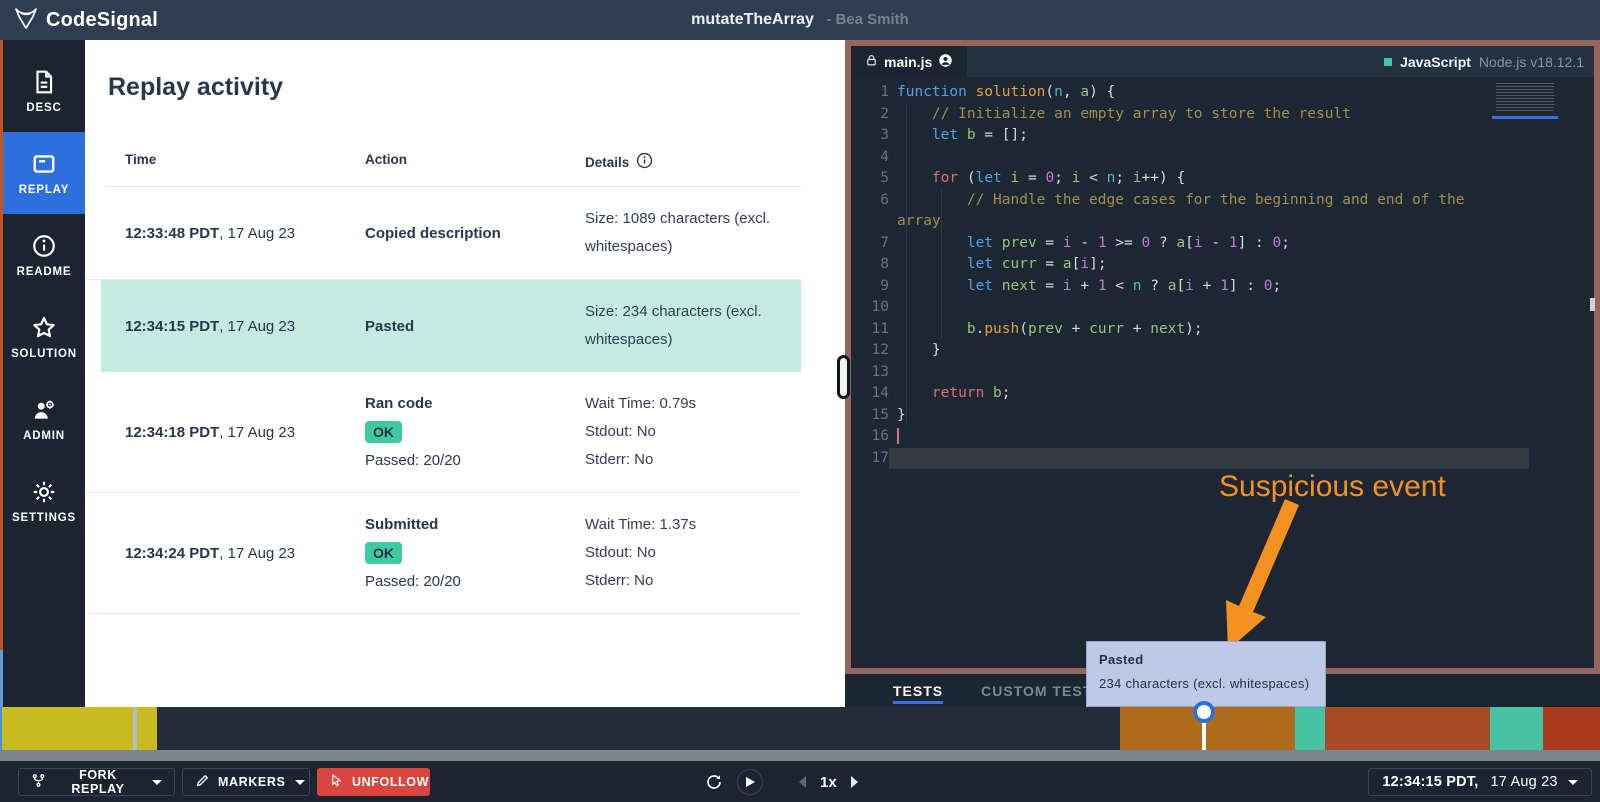 This screenshot has height=802, width=1600. Describe the element at coordinates (945, 62) in the screenshot. I see `user-presence-icon` at that location.